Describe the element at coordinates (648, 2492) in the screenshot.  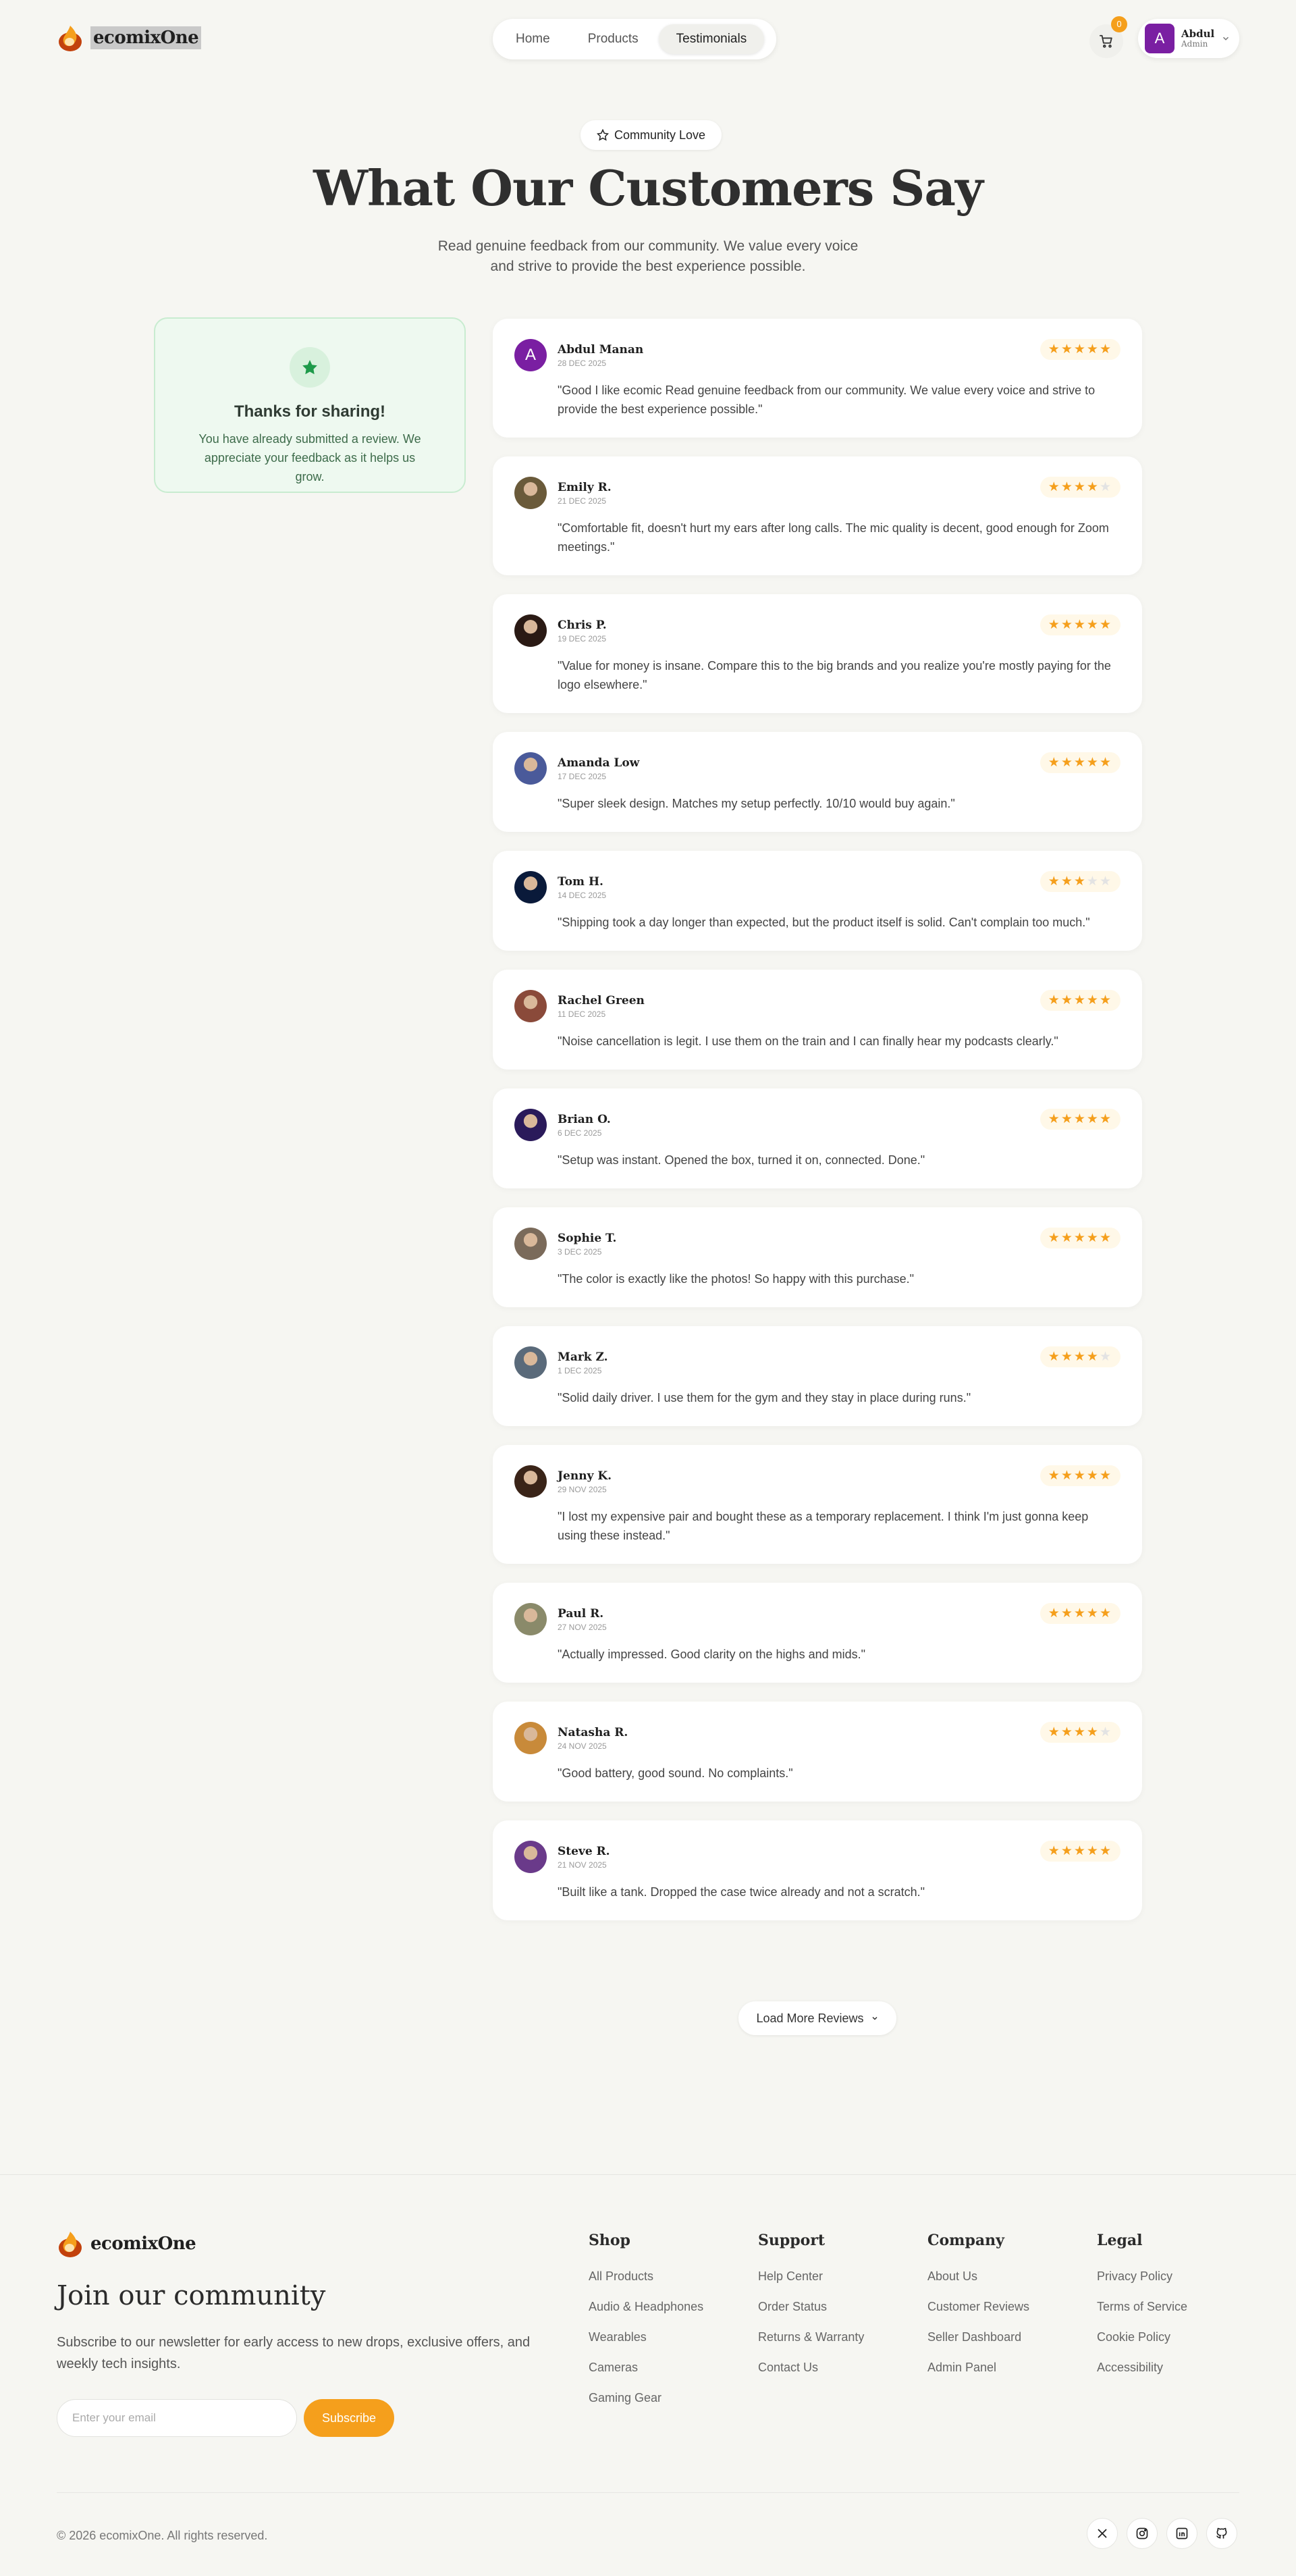
I see `footer-divider` at that location.